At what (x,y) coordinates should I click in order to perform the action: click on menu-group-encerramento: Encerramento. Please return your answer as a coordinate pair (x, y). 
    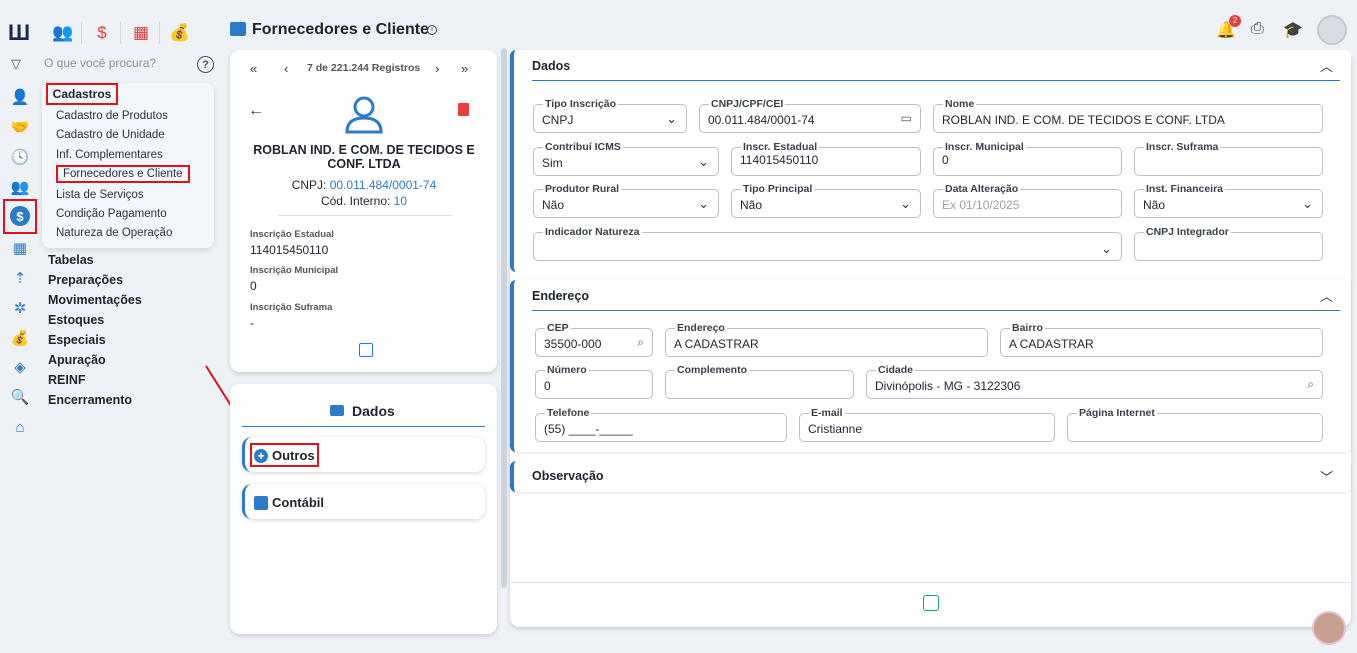
    Looking at the image, I should click on (90, 400).